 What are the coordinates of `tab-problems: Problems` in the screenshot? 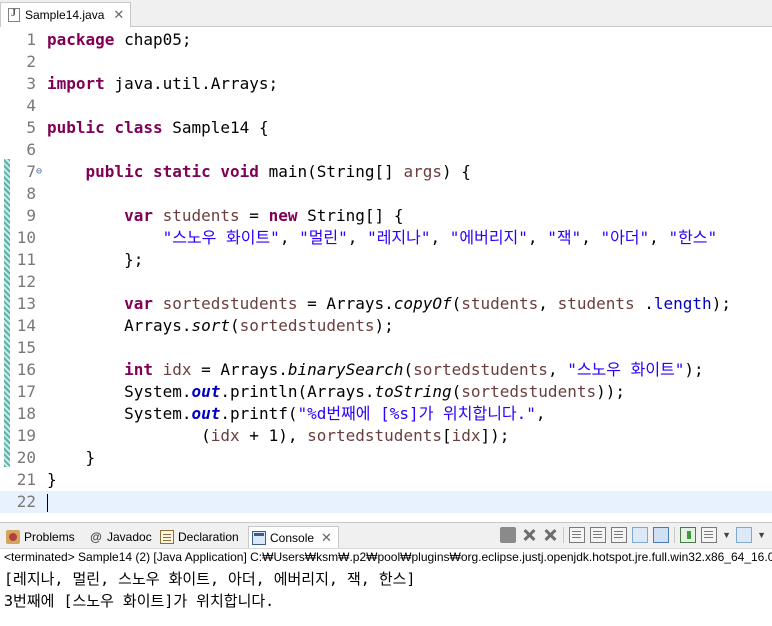 It's located at (40, 537).